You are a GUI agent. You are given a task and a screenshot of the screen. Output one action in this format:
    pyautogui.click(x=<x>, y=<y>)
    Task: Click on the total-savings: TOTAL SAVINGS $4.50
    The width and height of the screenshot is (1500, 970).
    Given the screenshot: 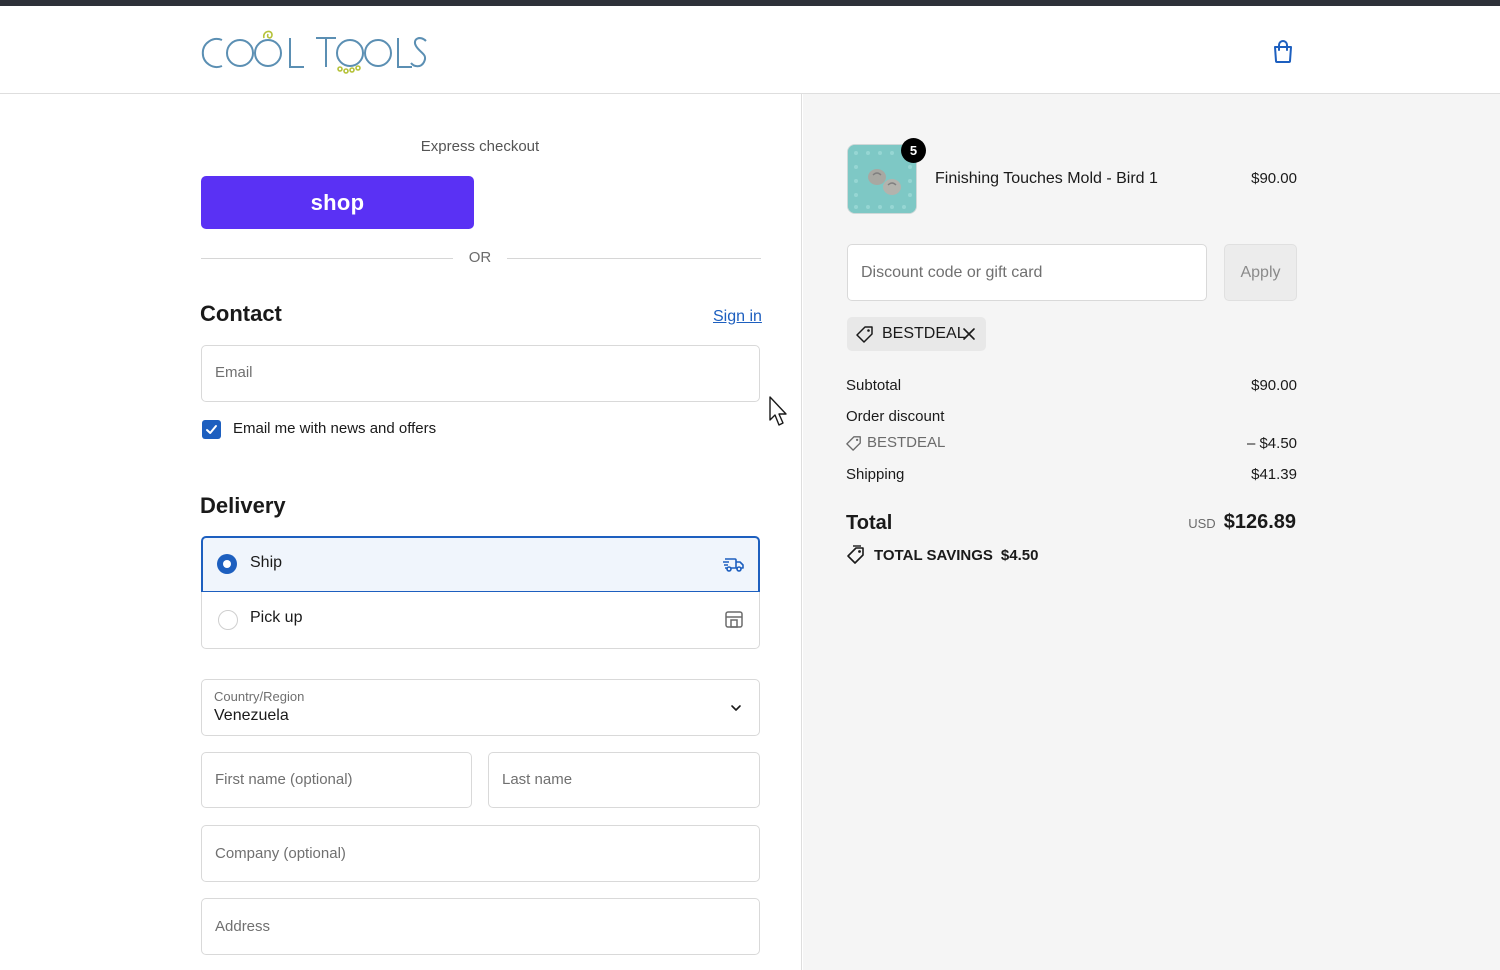 What is the action you would take?
    pyautogui.click(x=942, y=555)
    